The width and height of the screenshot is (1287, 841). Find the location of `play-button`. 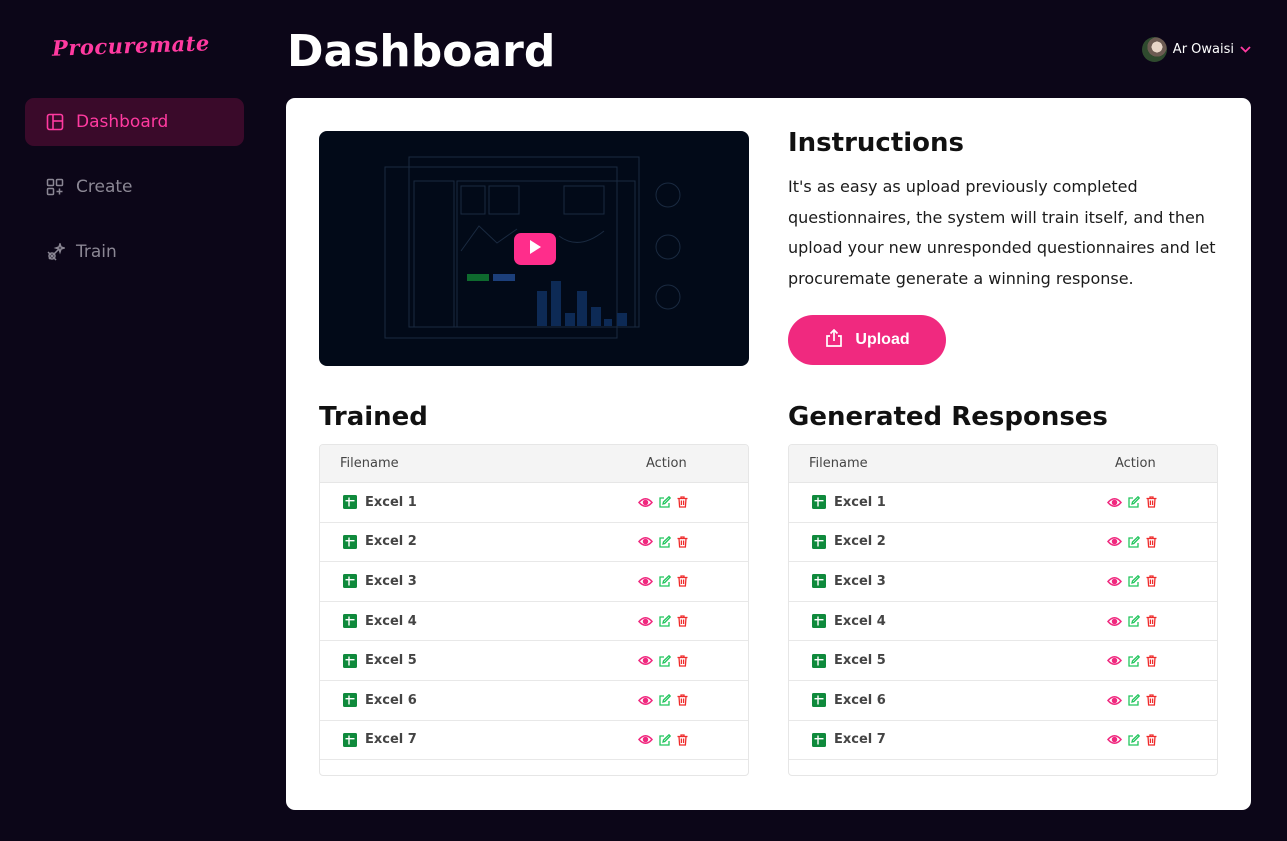

play-button is located at coordinates (535, 249).